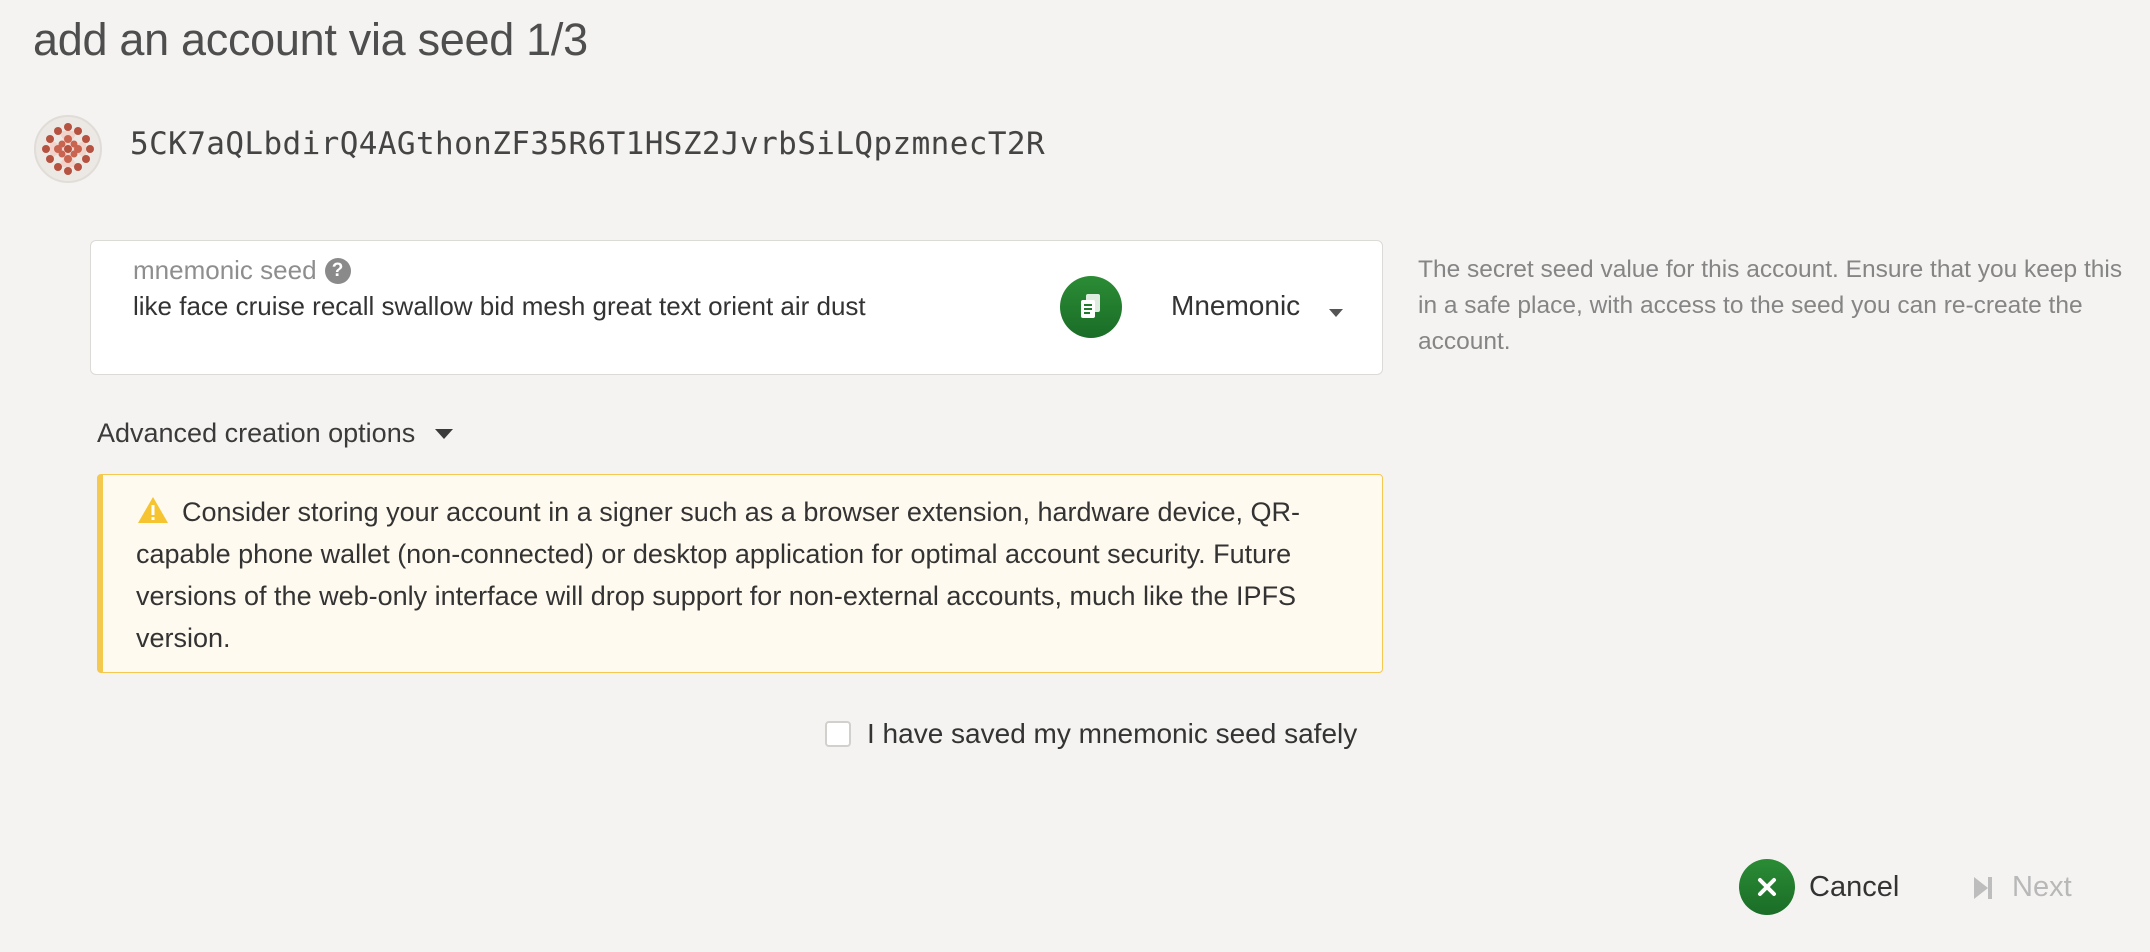 This screenshot has height=952, width=2150. What do you see at coordinates (2042, 887) in the screenshot?
I see `next-label: Next` at bounding box center [2042, 887].